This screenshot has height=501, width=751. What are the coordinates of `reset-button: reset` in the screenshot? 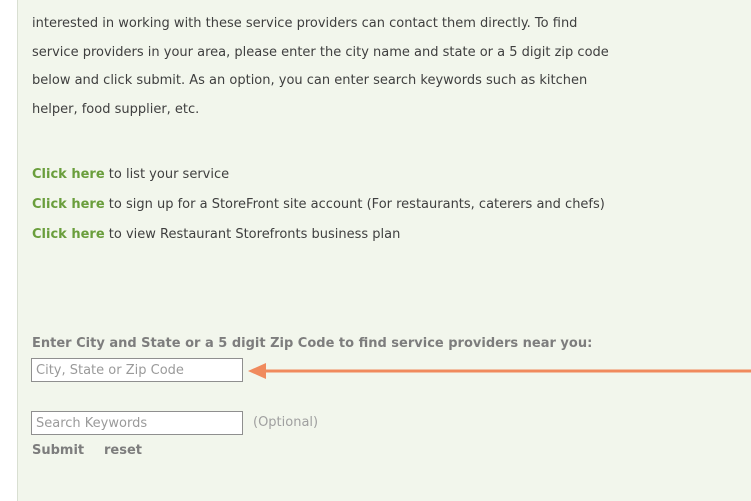 It's located at (123, 451).